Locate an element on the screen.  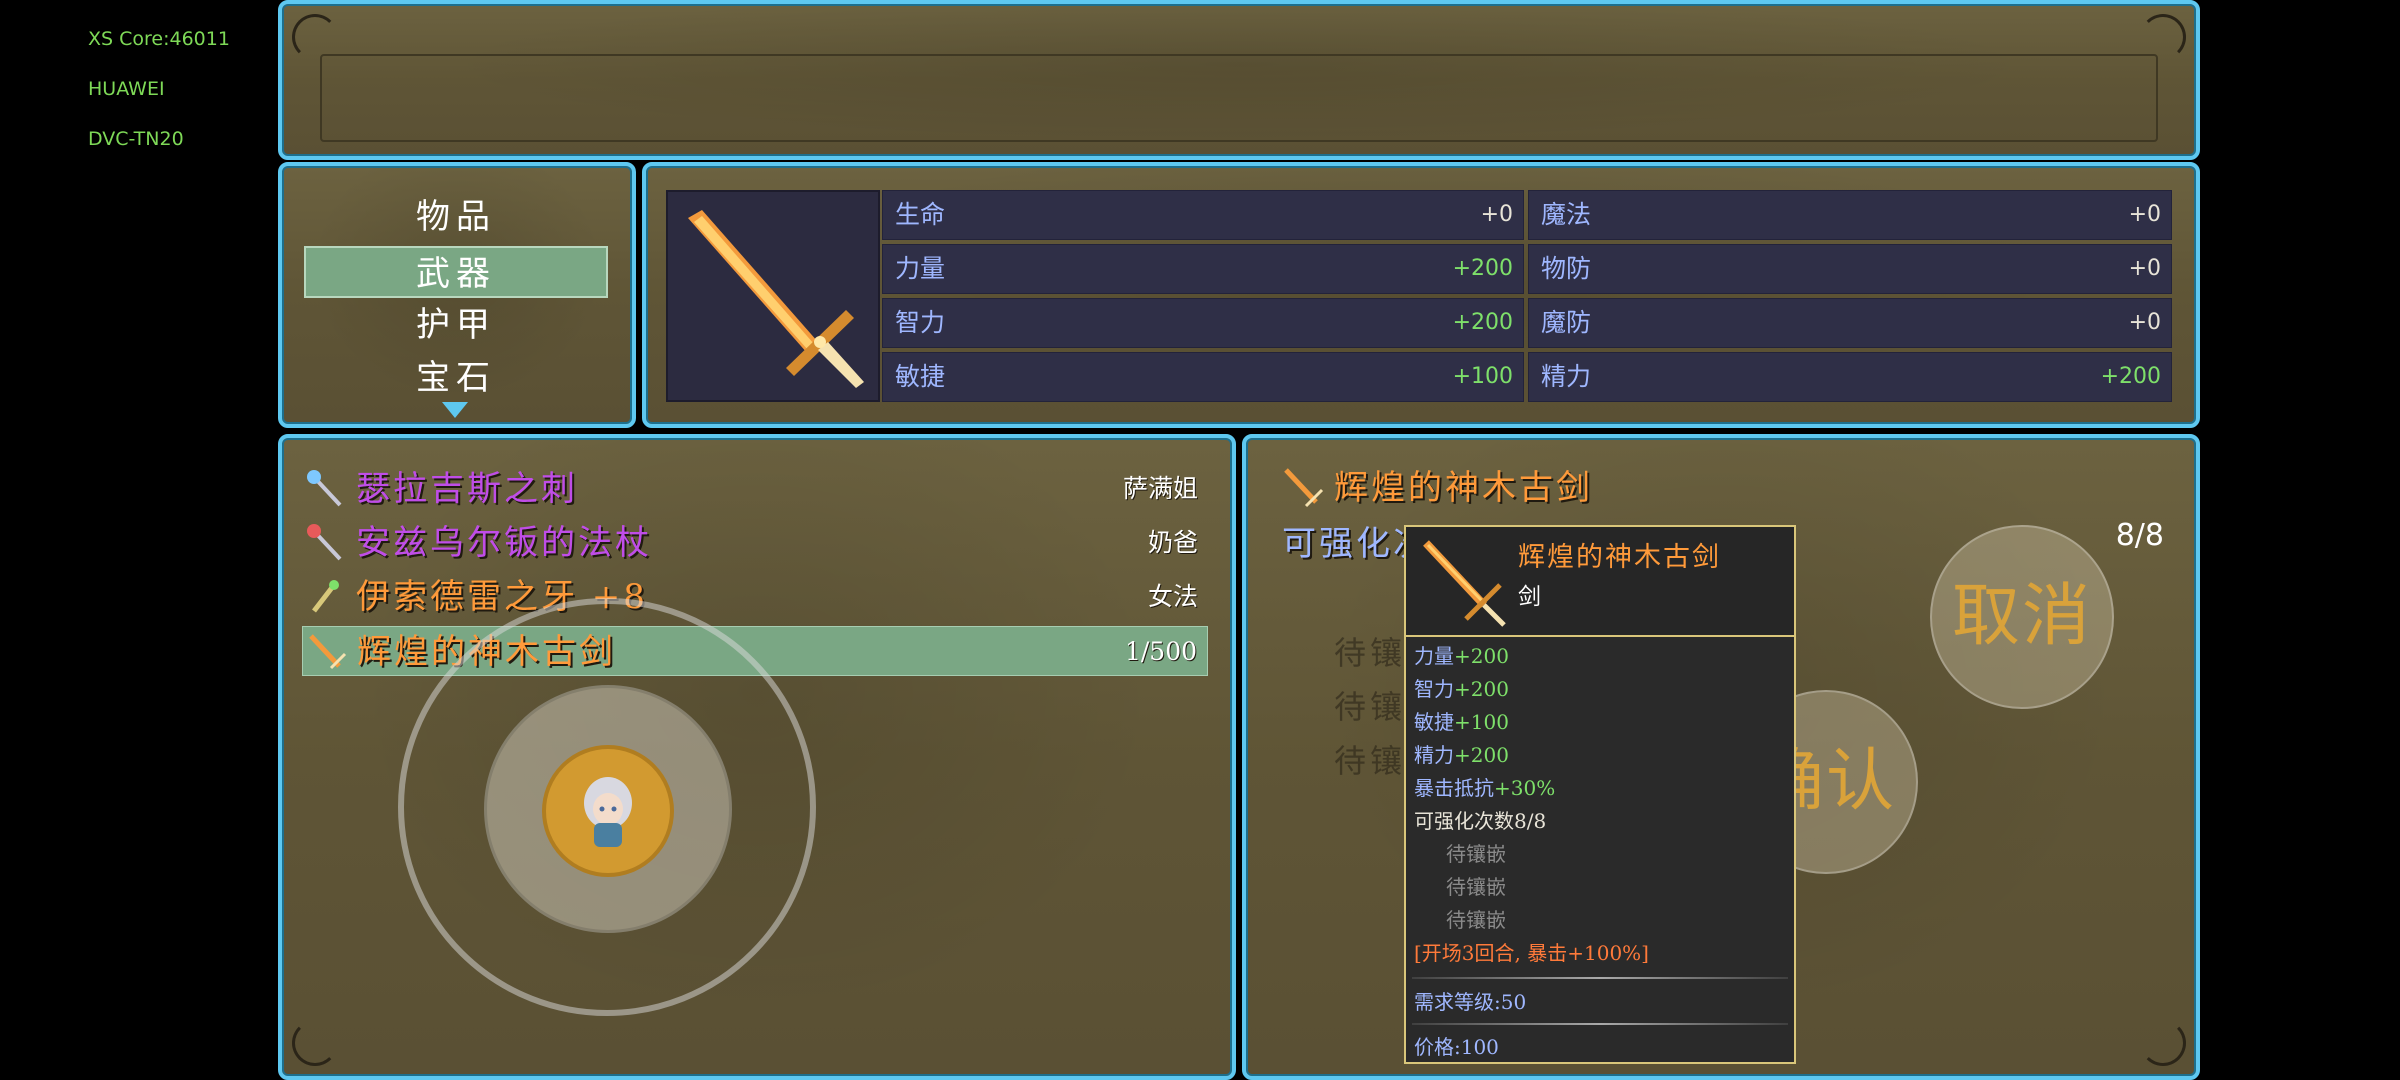
debug-model-text: DVC-TN20 is located at coordinates (136, 139).